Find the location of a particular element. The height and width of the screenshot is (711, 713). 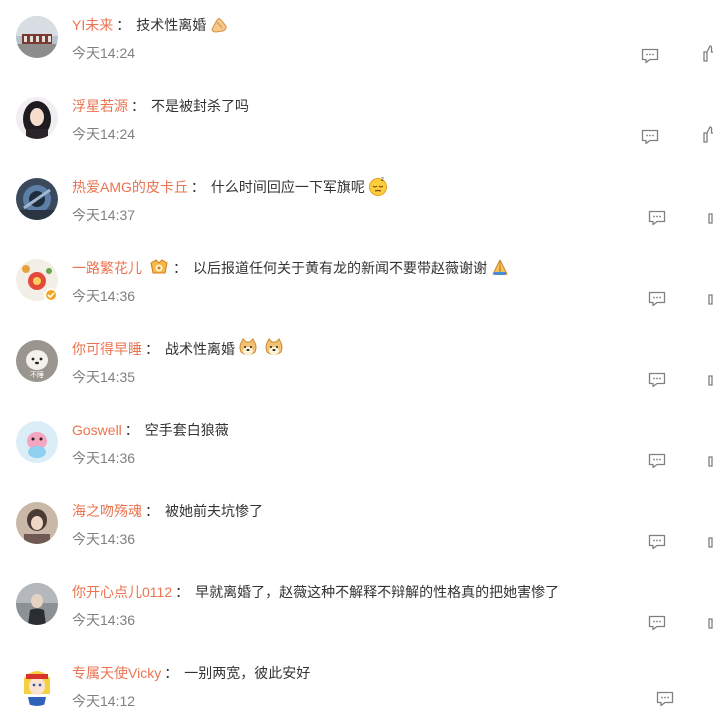

username: 一路繁花儿 is located at coordinates (107, 268).